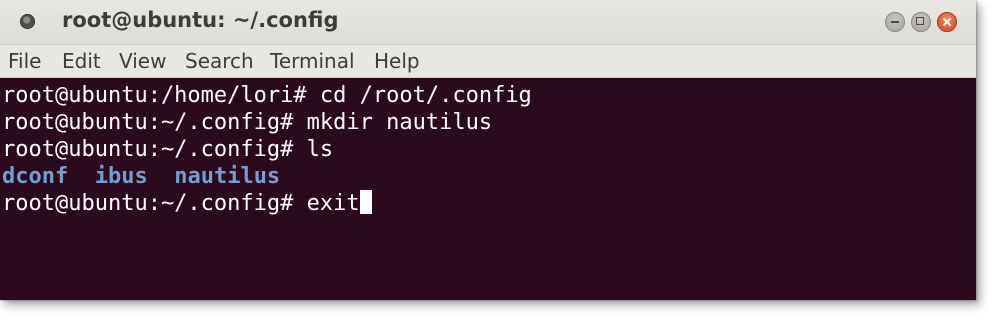  What do you see at coordinates (154, 203) in the screenshot?
I see `shell-prompt: root@ubuntu:~/.config#` at bounding box center [154, 203].